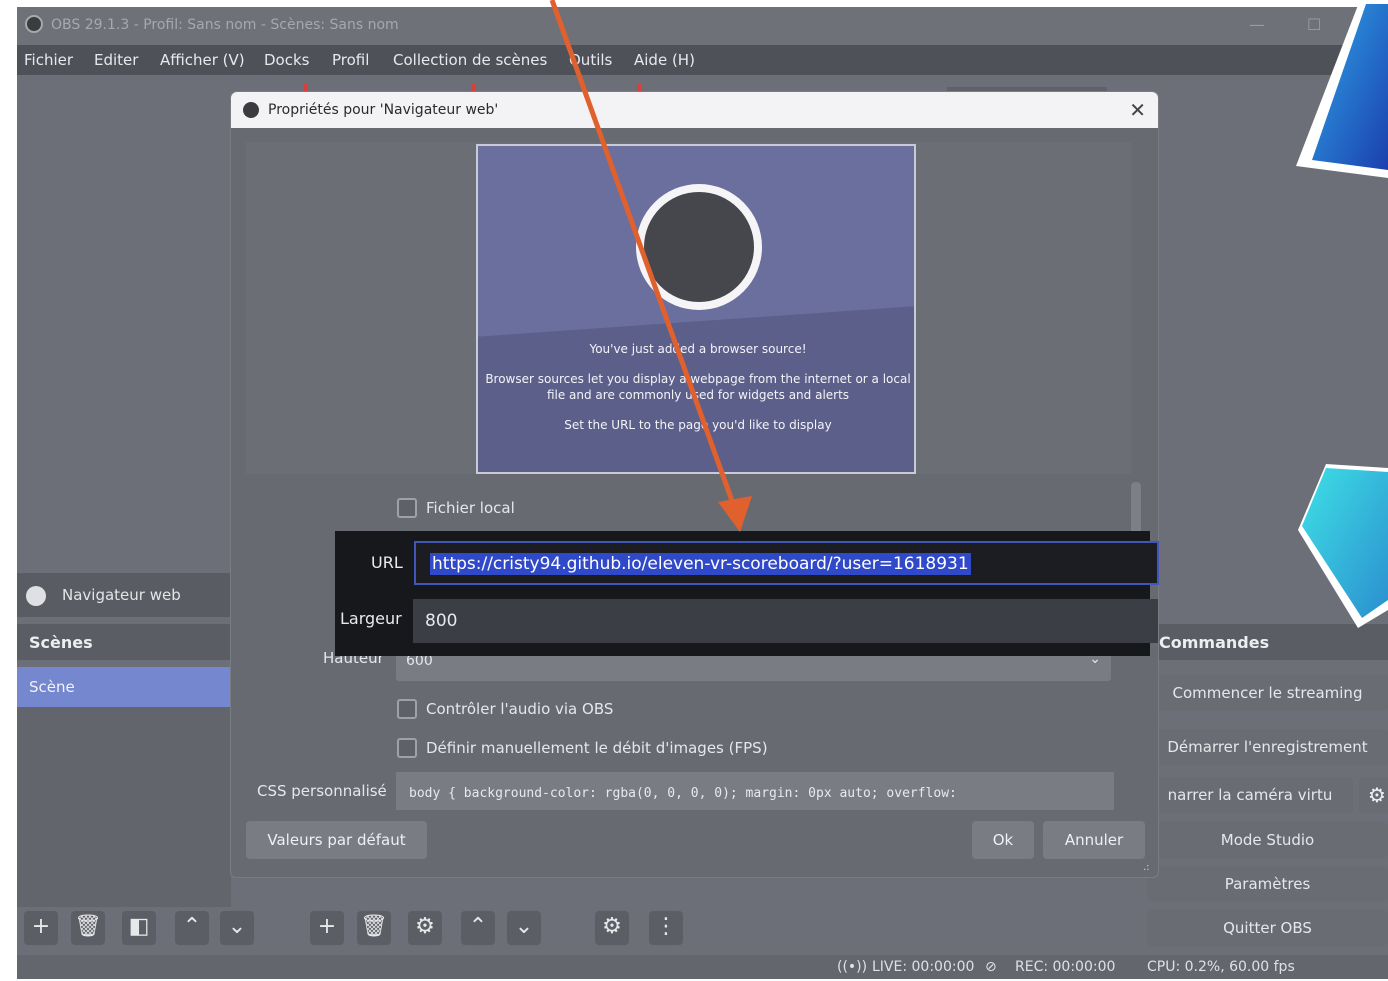 This screenshot has width=1388, height=981. Describe the element at coordinates (1267, 928) in the screenshot. I see `quit-obs-button: Quitter OBS` at that location.